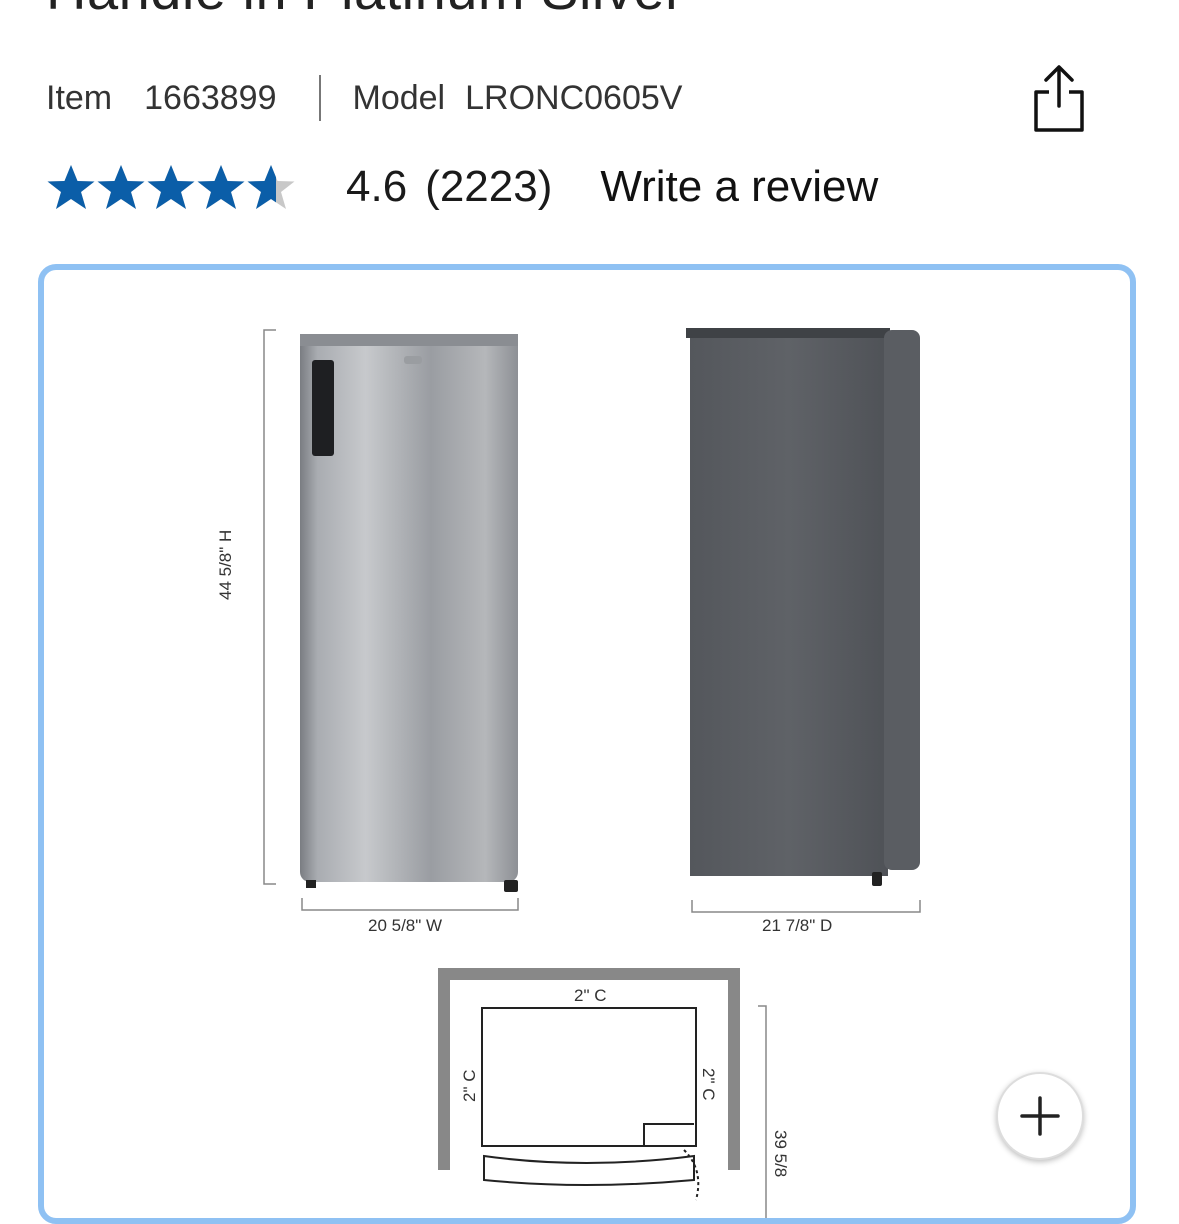 The image size is (1179, 1224). What do you see at coordinates (210, 97) in the screenshot?
I see `item-number: 1663899` at bounding box center [210, 97].